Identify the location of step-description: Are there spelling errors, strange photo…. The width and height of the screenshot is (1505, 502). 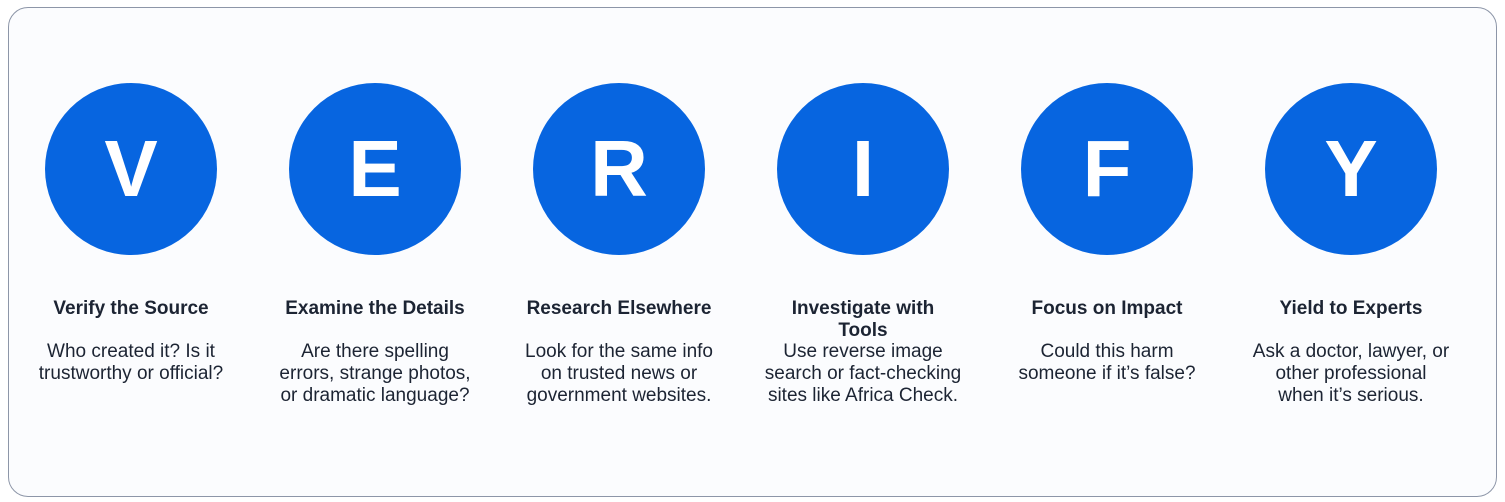
(375, 373).